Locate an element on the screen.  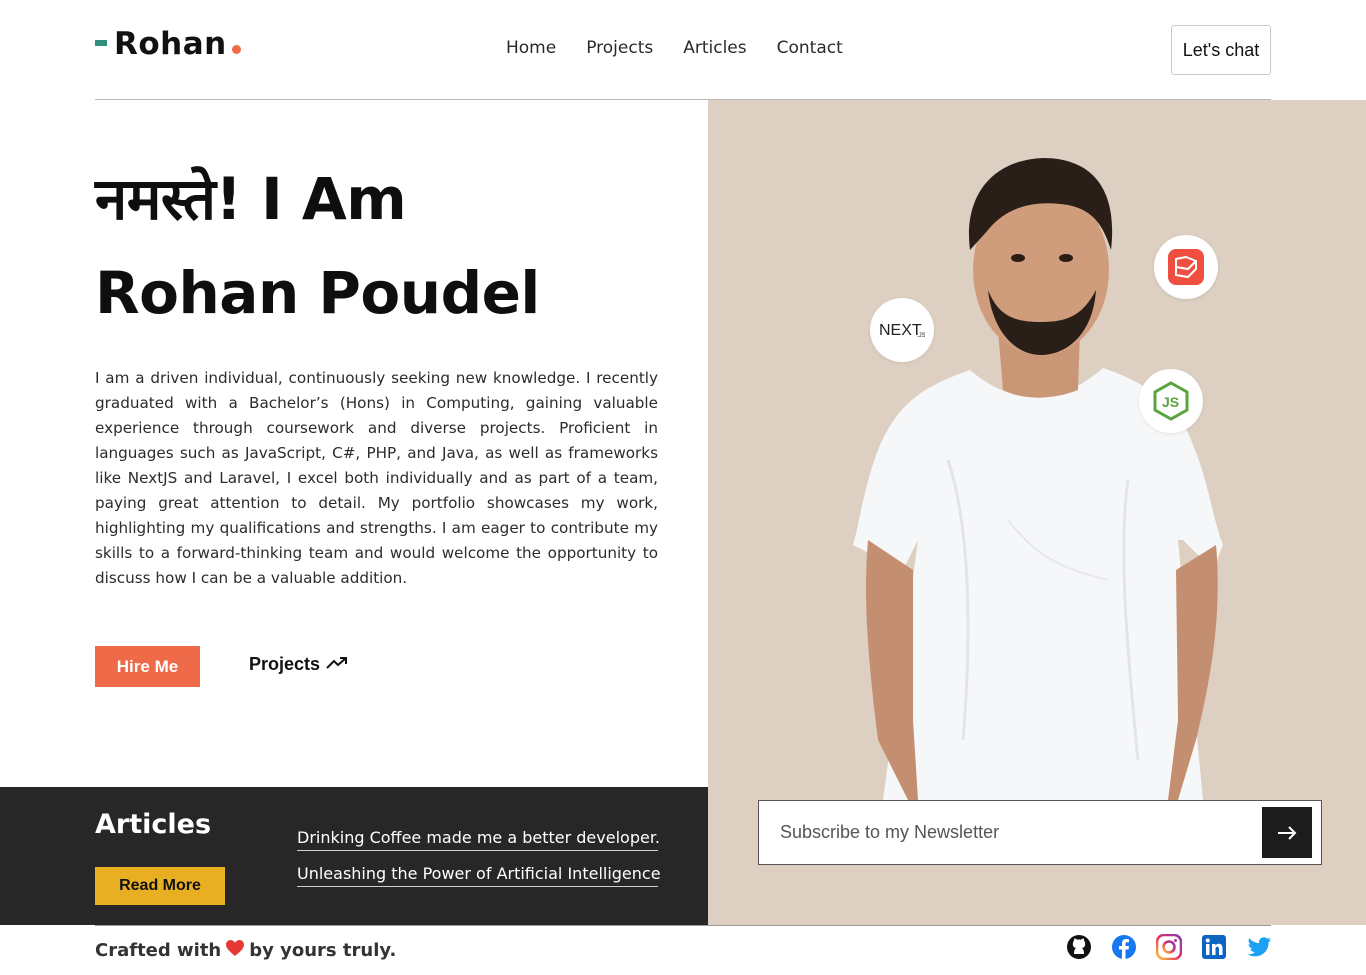
github-icon is located at coordinates (1079, 947).